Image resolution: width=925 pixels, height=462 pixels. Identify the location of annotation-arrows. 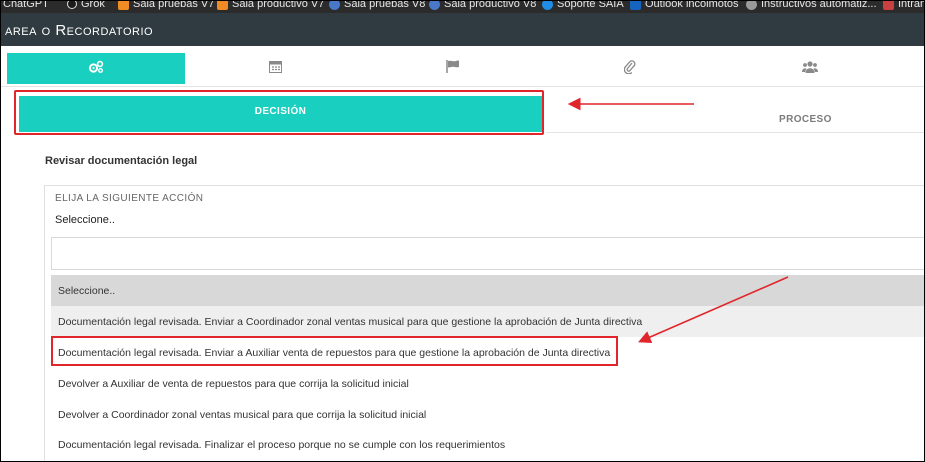
(678, 220).